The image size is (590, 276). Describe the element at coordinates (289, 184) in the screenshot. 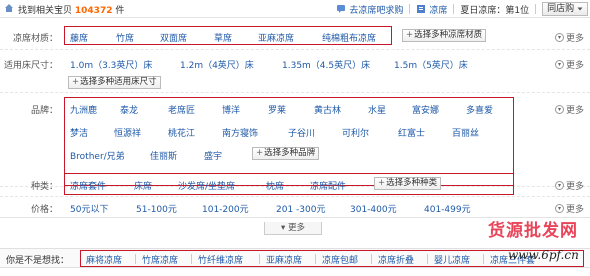

I see `highlight-box-type` at that location.